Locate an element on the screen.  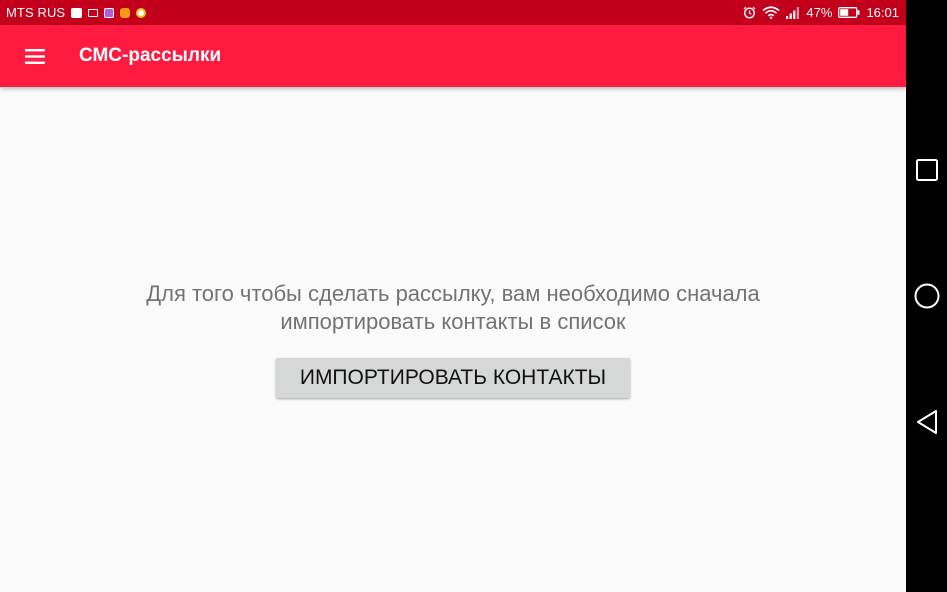
back-button is located at coordinates (927, 422).